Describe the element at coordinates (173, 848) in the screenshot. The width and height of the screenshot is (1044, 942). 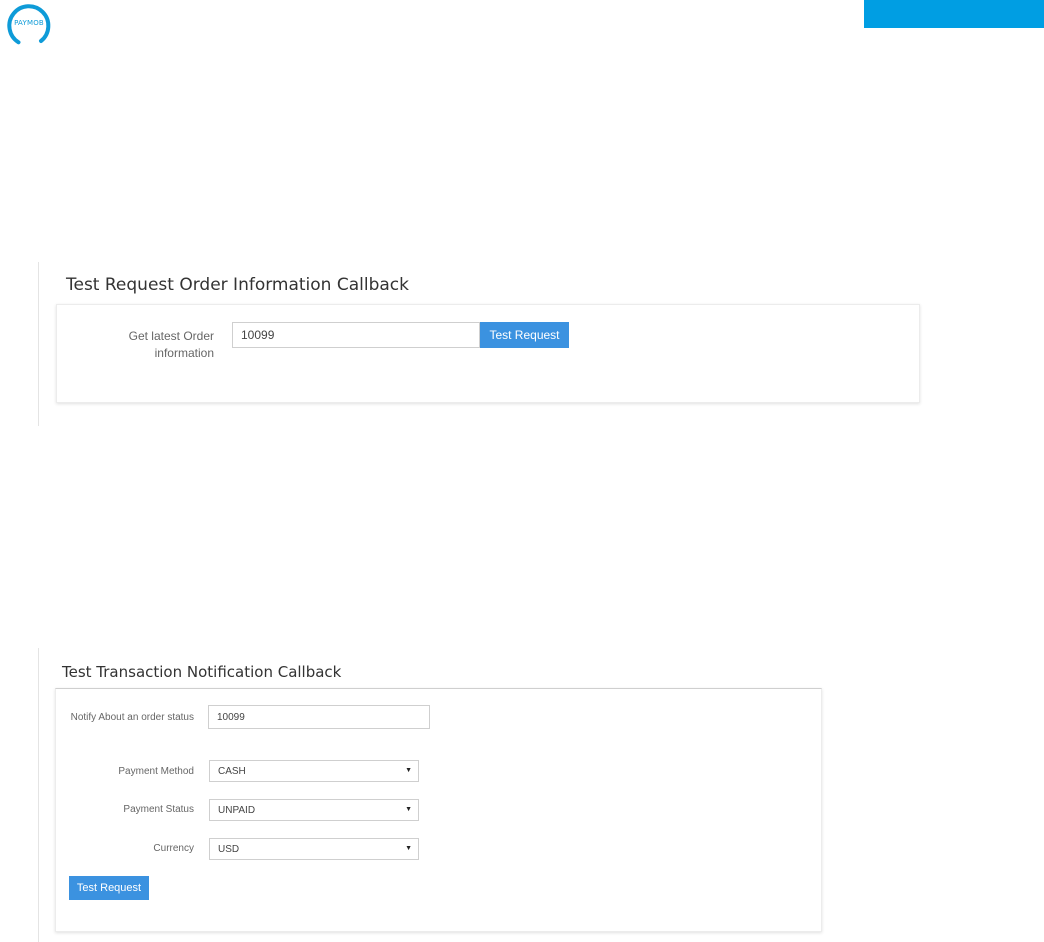
I see `currency-label: Currency` at that location.